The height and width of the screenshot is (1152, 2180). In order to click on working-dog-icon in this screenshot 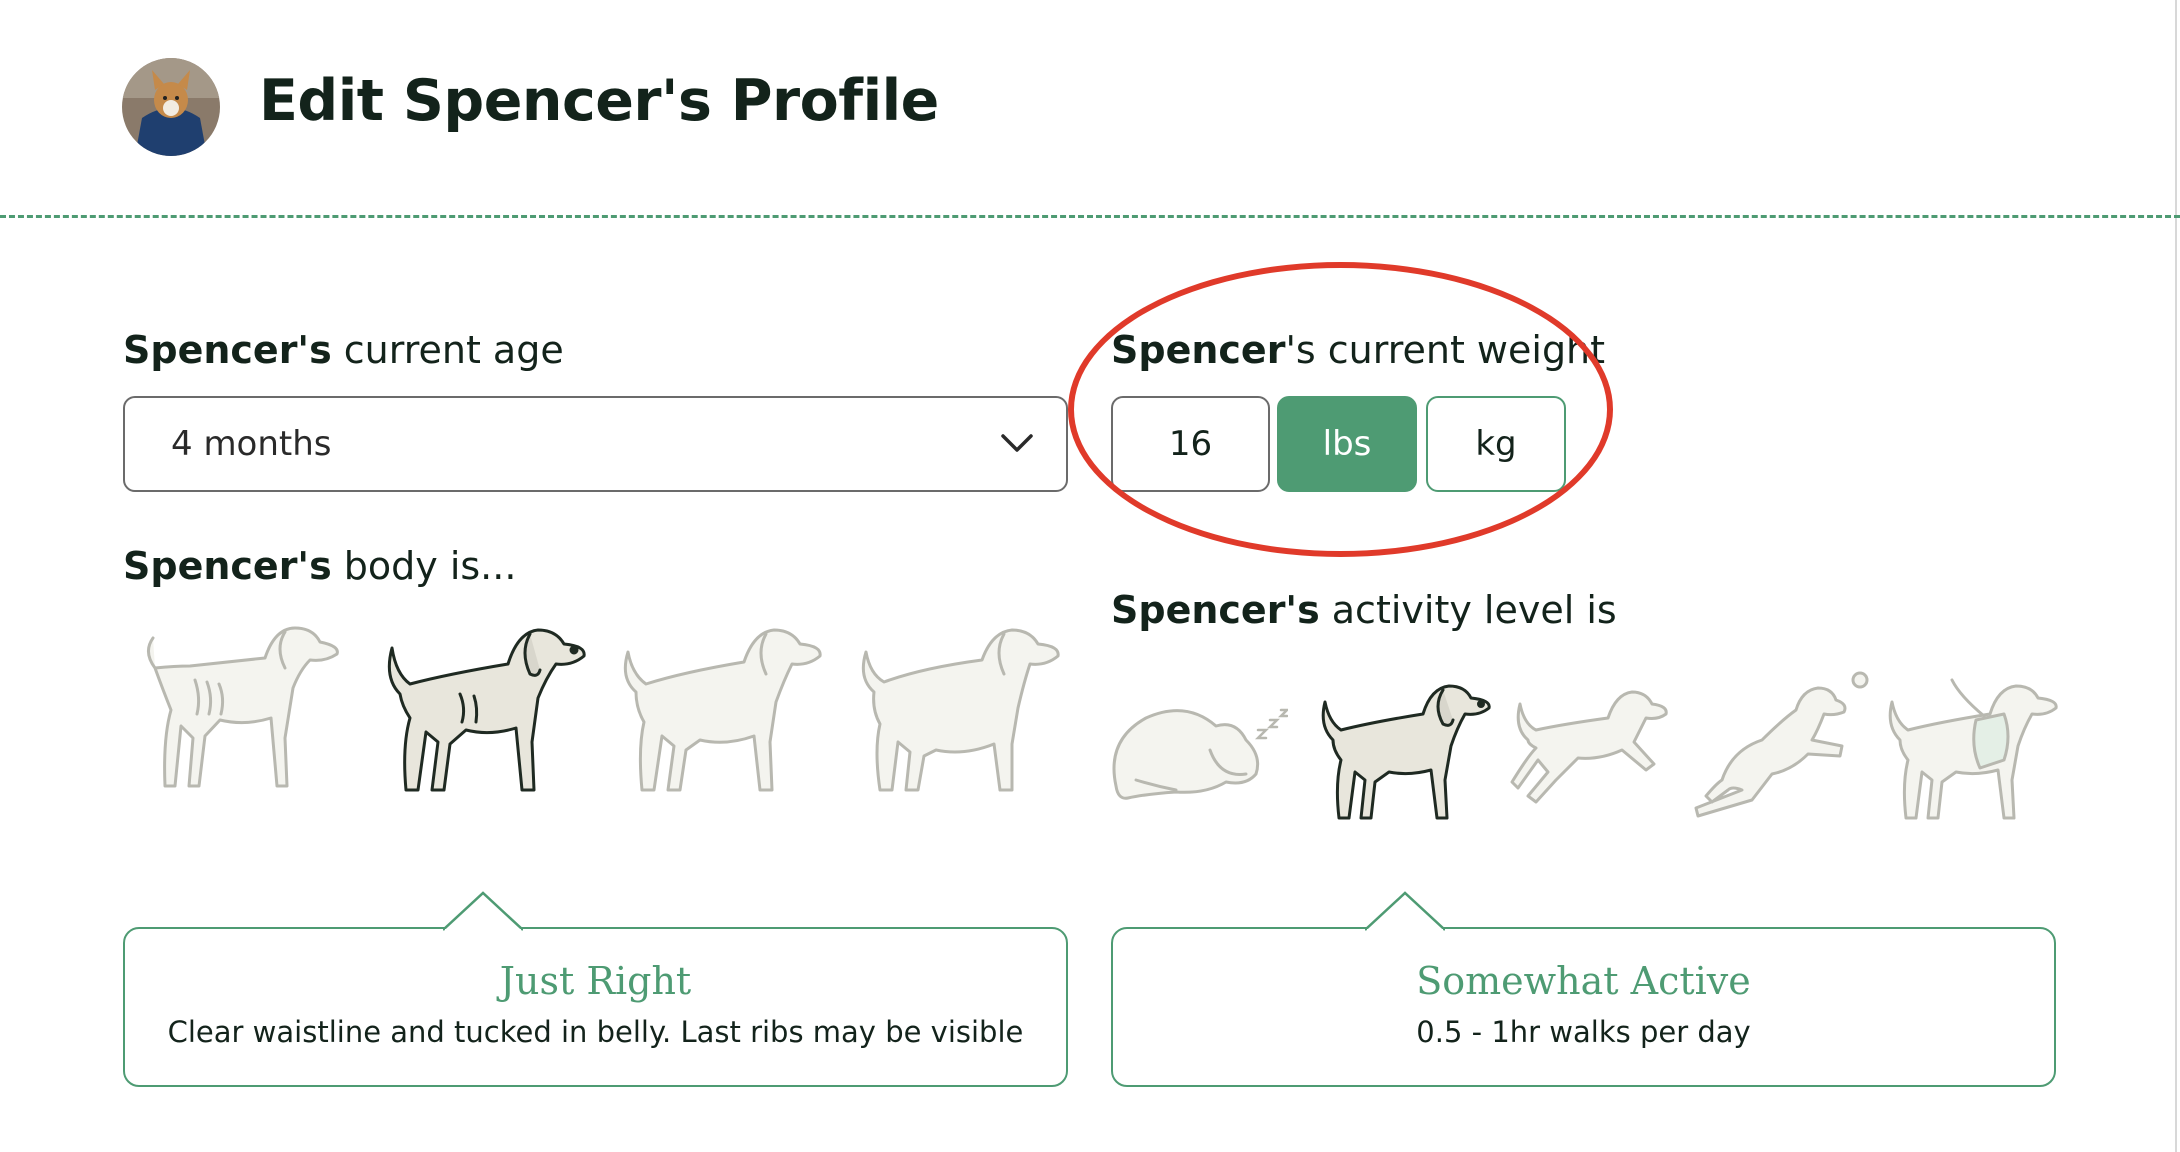, I will do `click(1970, 751)`.